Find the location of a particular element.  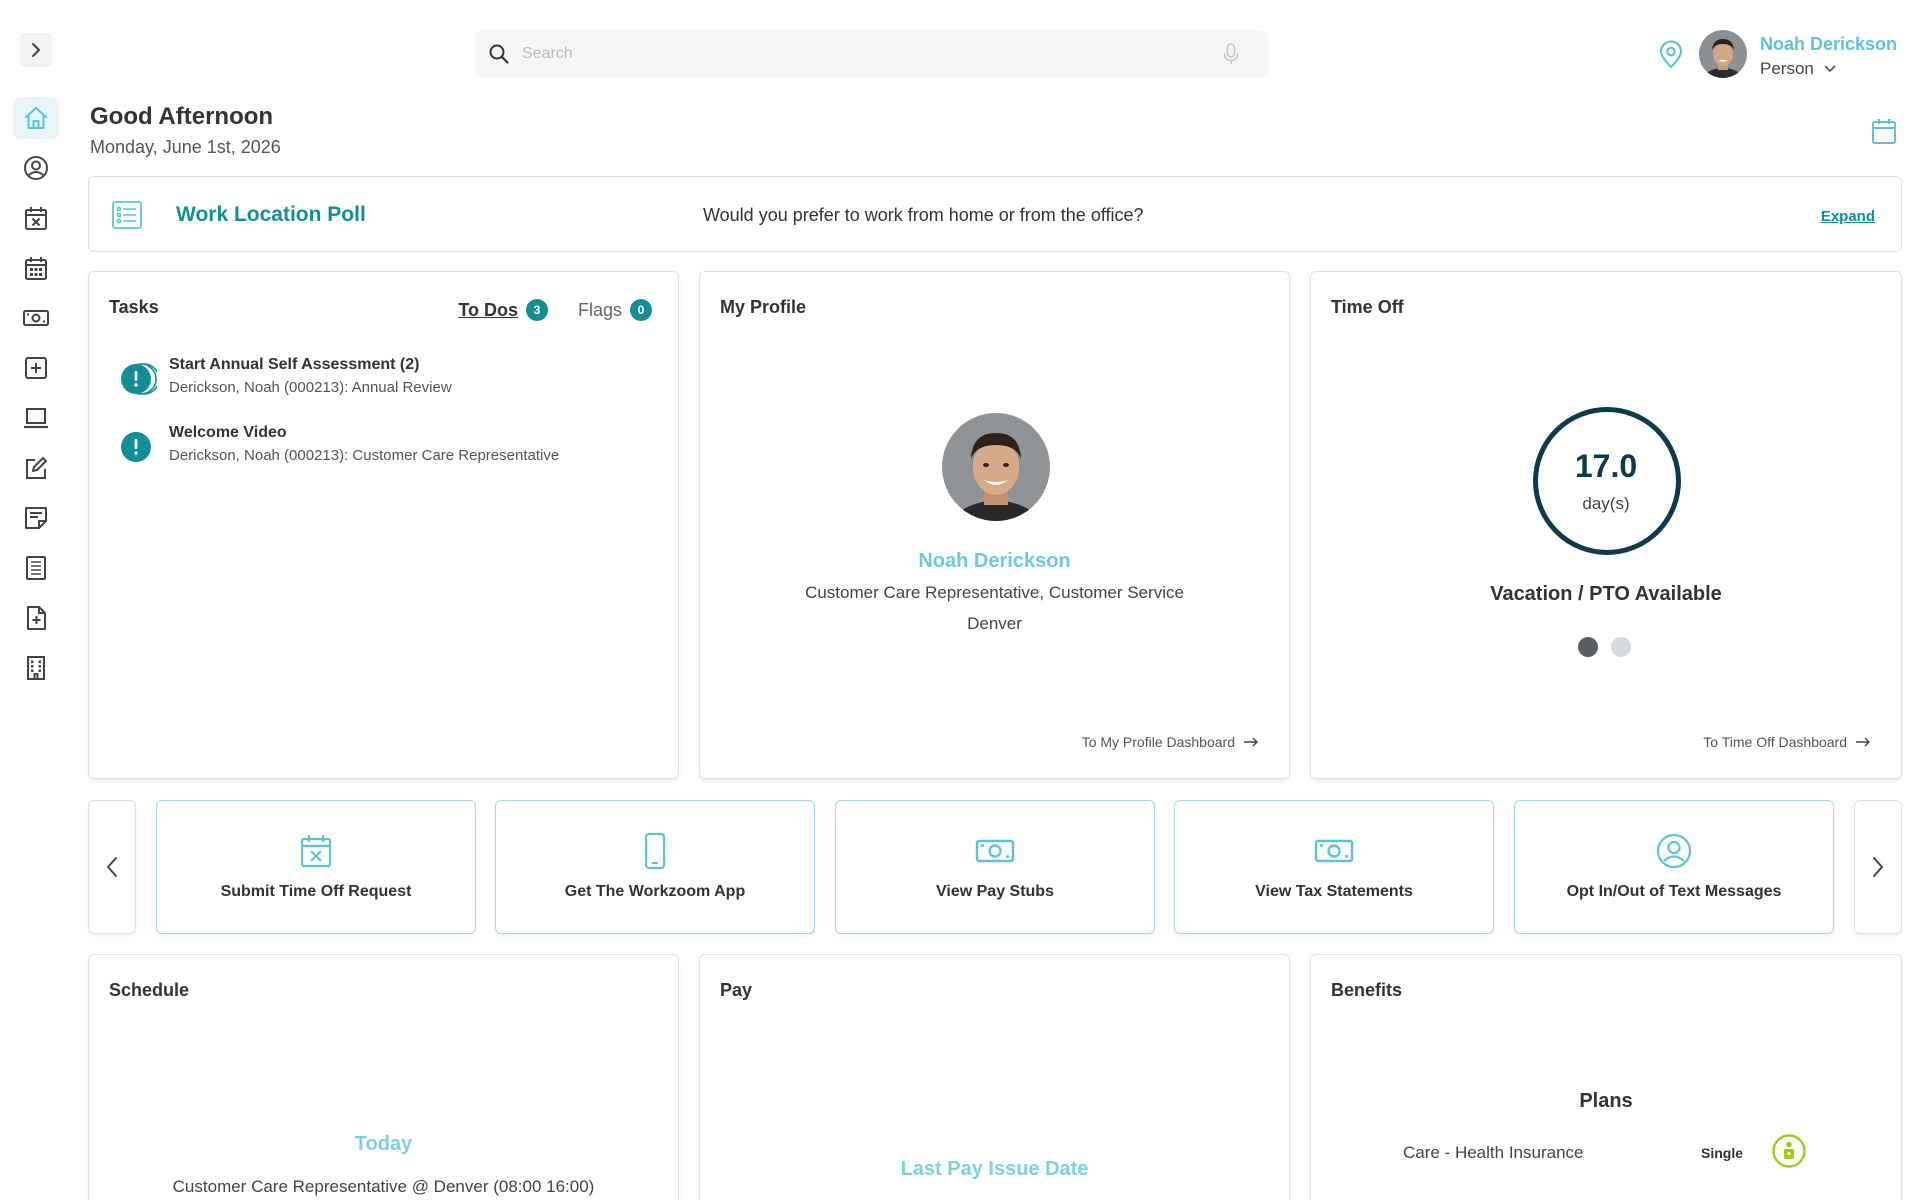

plan-name: Care - Health Insurance is located at coordinates (1493, 1152).